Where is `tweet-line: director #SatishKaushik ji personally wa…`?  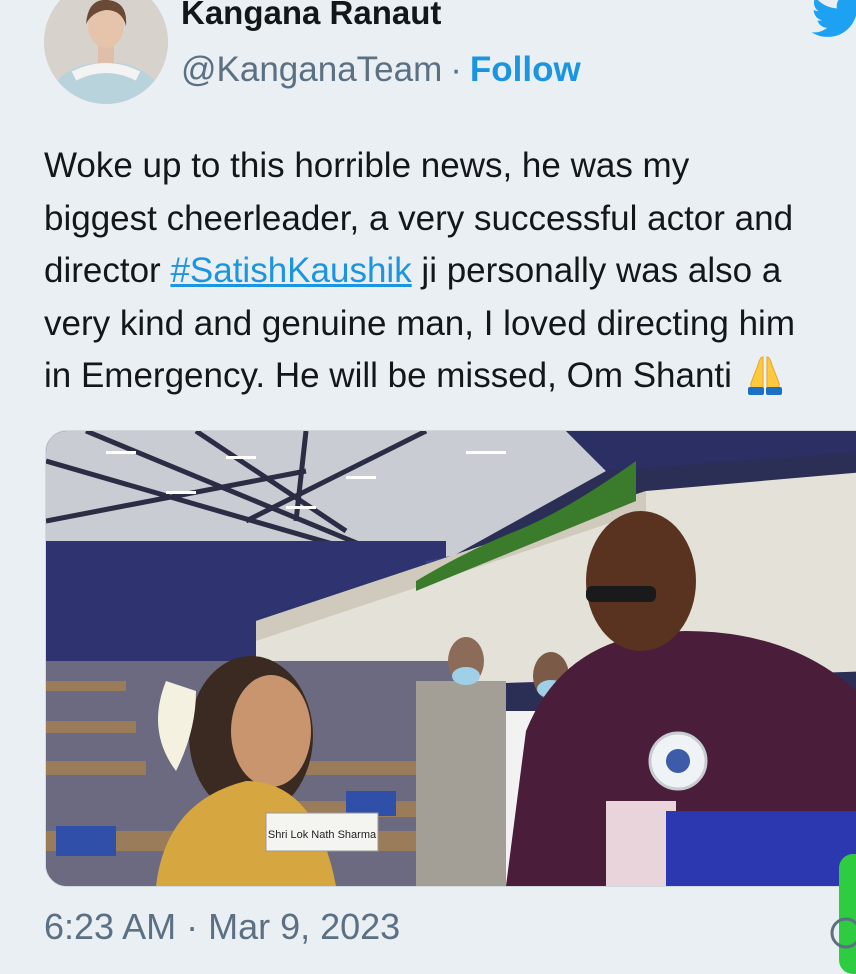 tweet-line: director #SatishKaushik ji personally wa… is located at coordinates (450, 271).